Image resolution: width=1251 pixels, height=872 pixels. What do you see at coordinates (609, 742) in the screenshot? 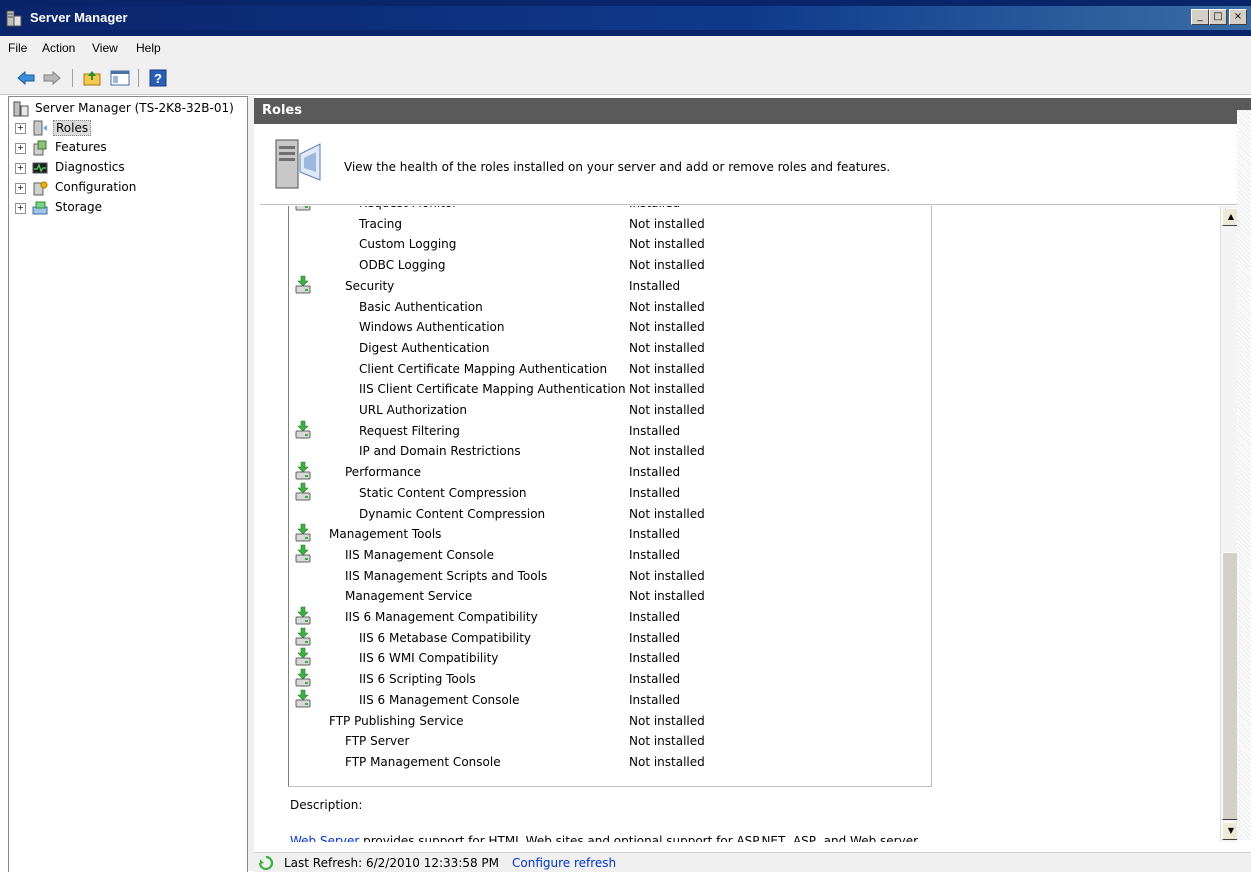
I see `role-service-row: FTP Server Not installed` at bounding box center [609, 742].